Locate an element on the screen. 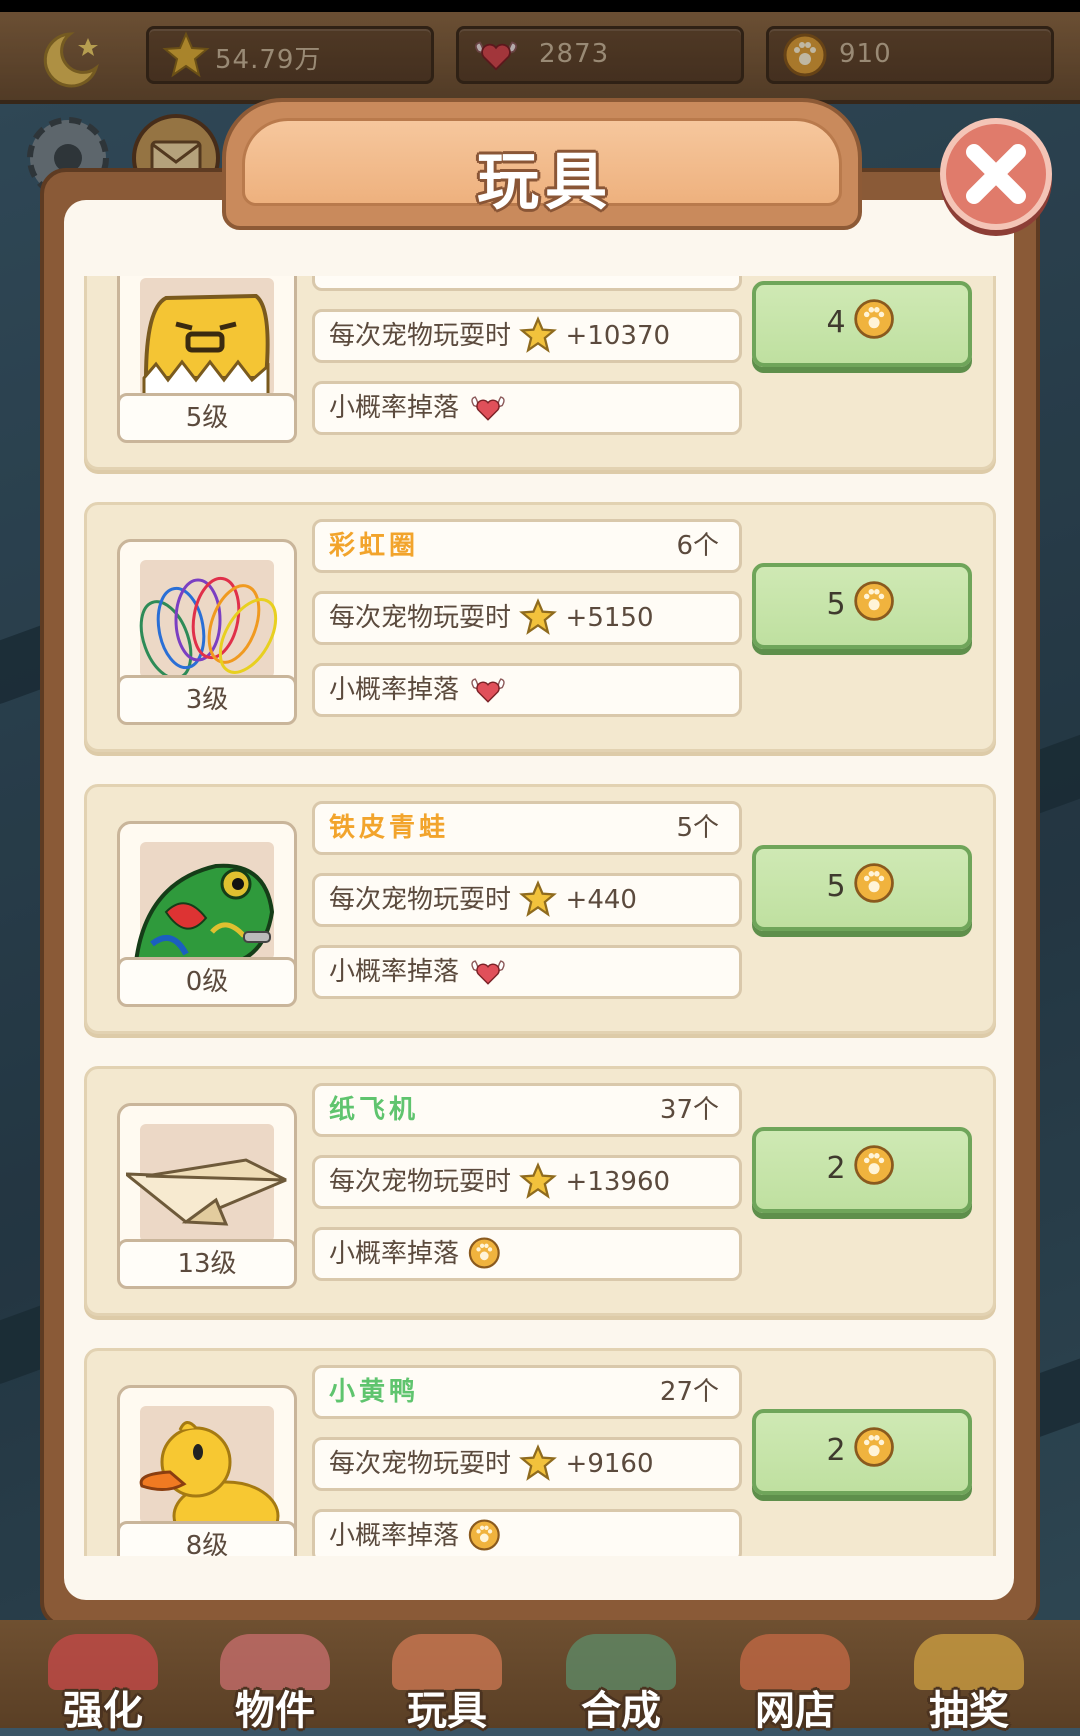 Image resolution: width=1080 pixels, height=1736 pixels. level-tag: 5级 is located at coordinates (207, 418).